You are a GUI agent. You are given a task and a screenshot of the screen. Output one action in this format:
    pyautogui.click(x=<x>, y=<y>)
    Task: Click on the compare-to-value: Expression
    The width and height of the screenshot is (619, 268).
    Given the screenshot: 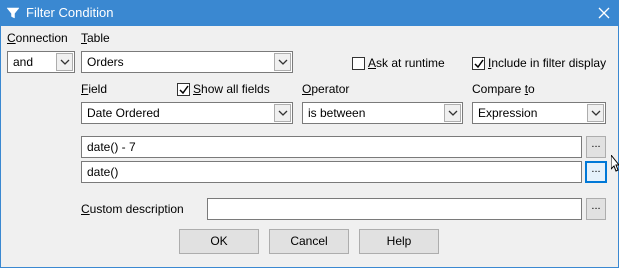 What is the action you would take?
    pyautogui.click(x=508, y=113)
    